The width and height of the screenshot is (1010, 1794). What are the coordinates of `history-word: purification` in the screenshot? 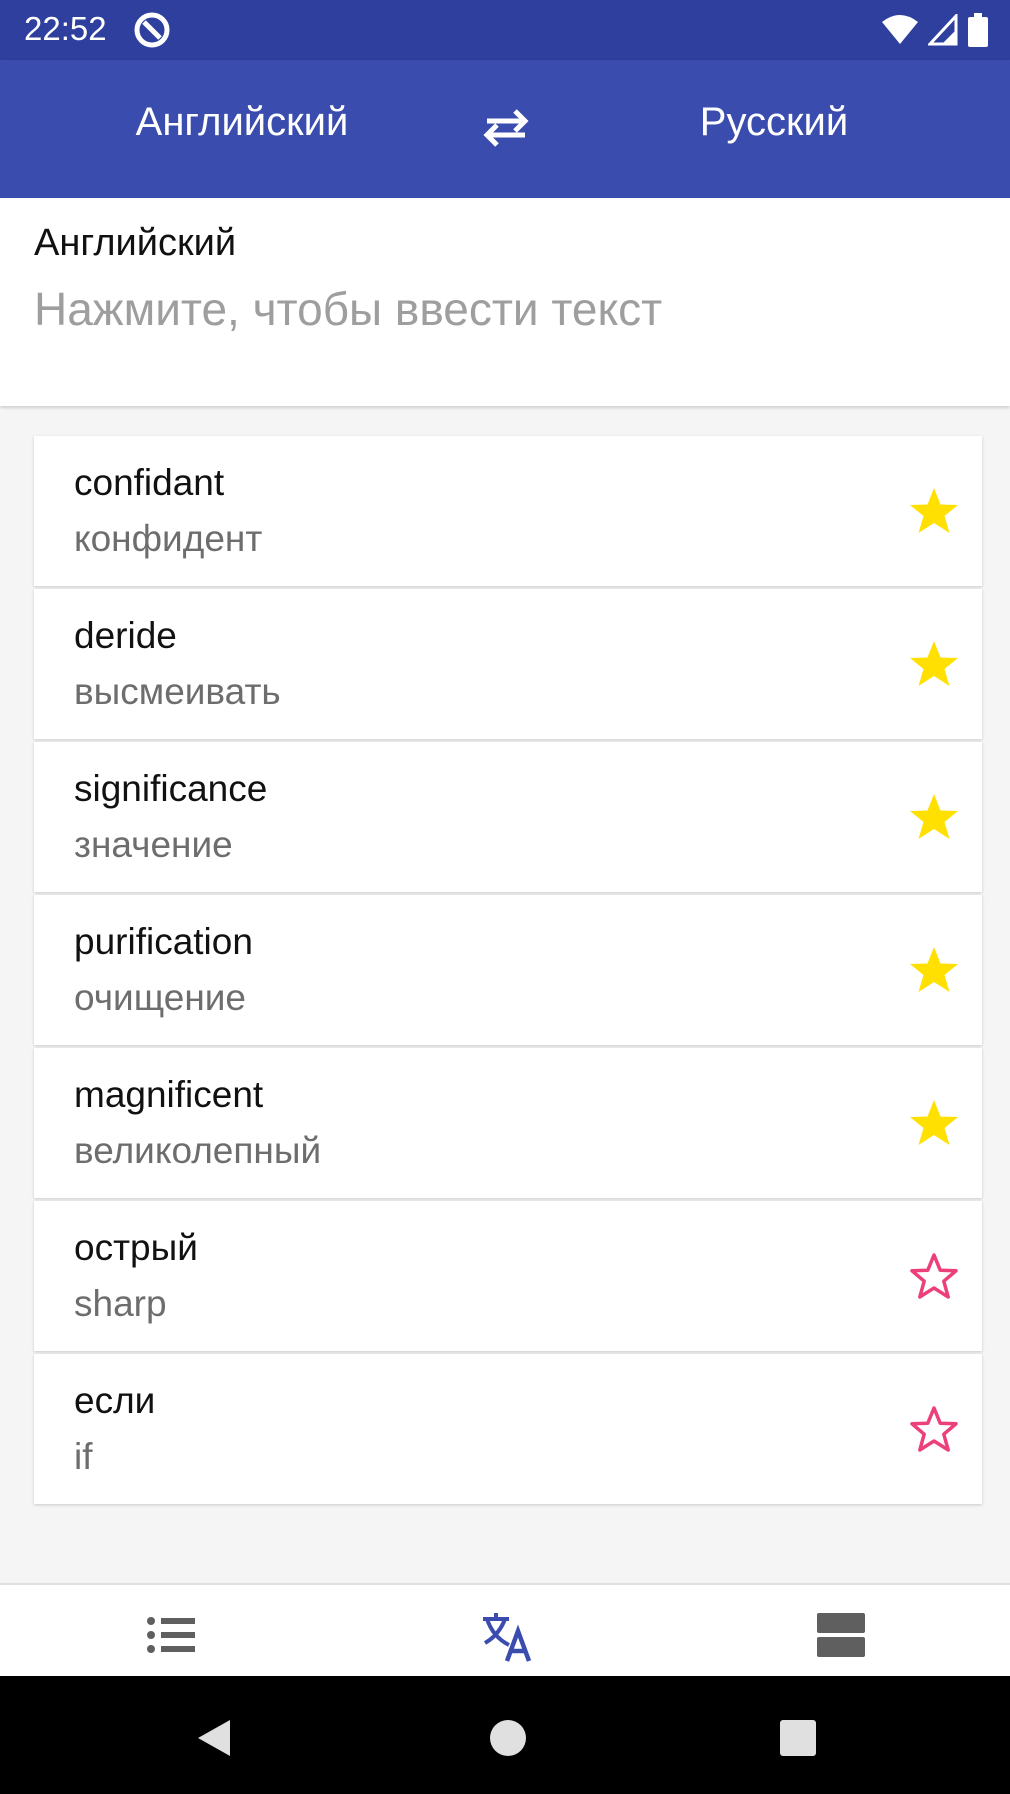 It's located at (163, 941).